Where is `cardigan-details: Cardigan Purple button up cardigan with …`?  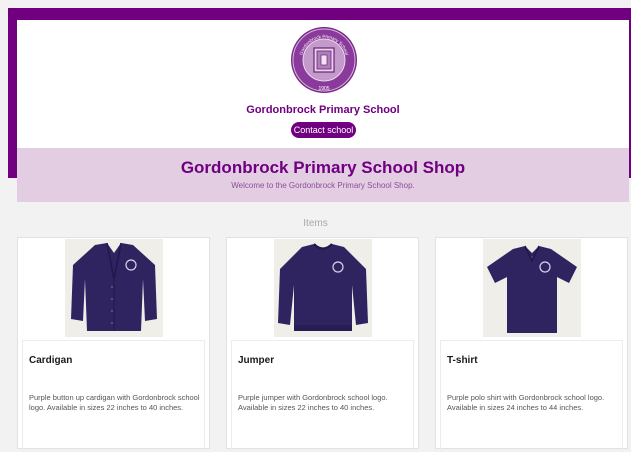 cardigan-details: Cardigan Purple button up cardigan with … is located at coordinates (113, 396).